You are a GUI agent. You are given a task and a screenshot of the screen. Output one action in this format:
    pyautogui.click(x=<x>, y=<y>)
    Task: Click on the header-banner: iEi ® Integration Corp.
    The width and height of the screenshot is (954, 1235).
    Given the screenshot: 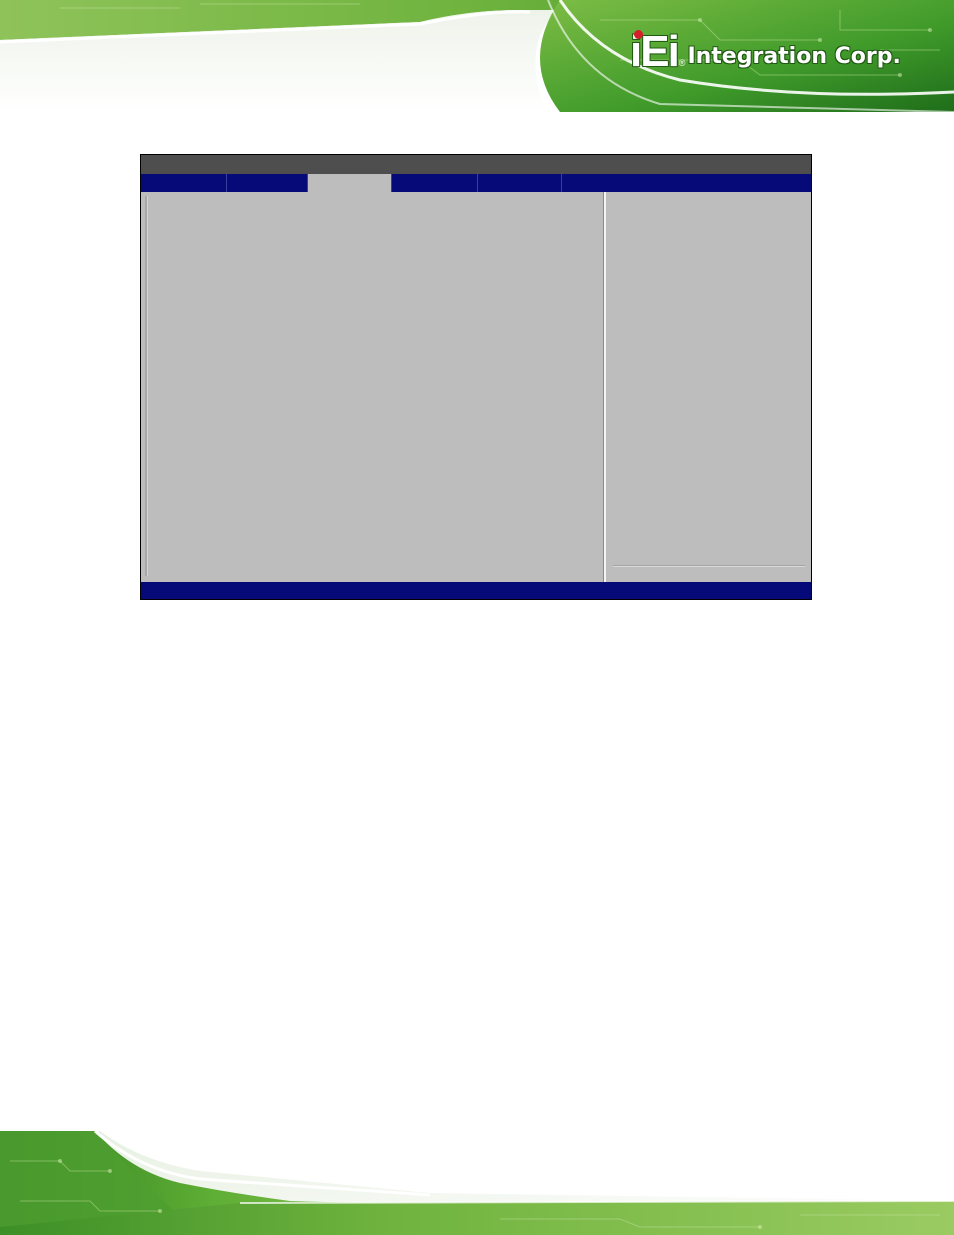 What is the action you would take?
    pyautogui.click(x=477, y=56)
    